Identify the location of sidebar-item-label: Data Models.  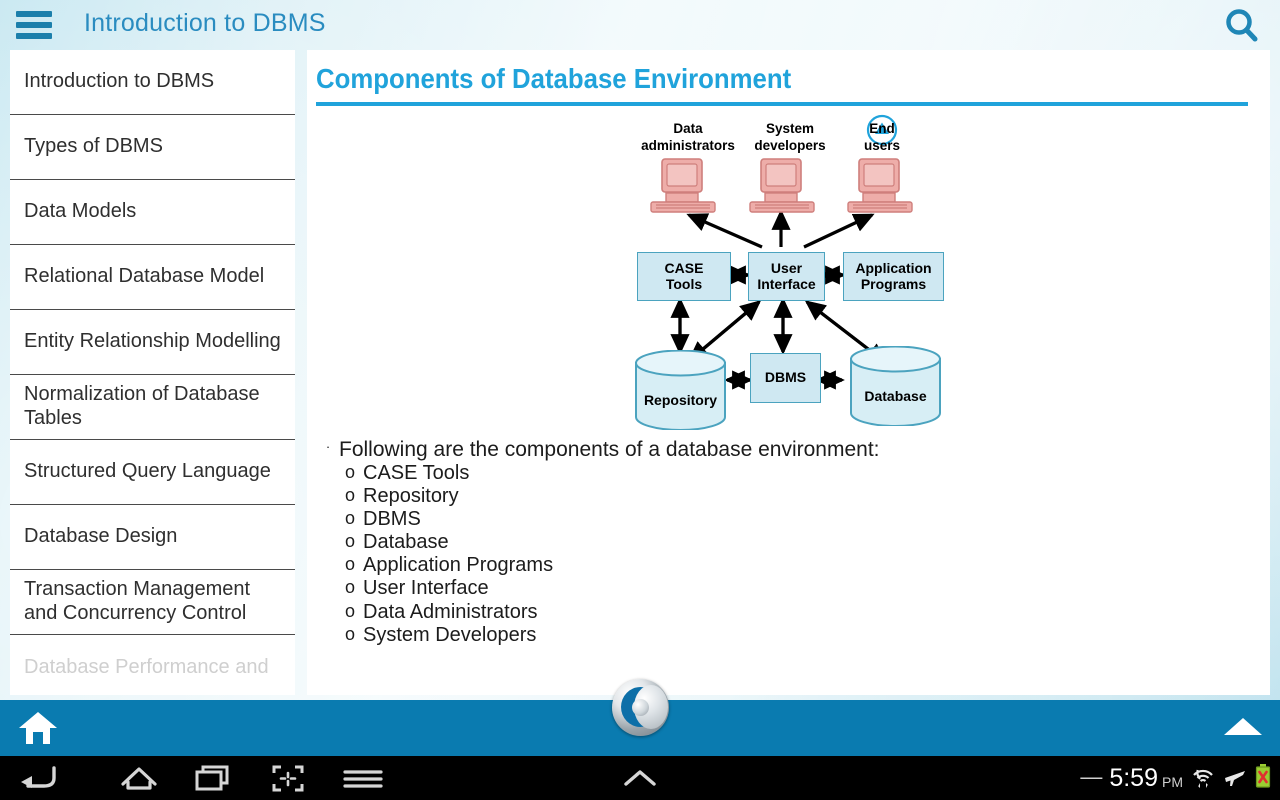
(80, 211).